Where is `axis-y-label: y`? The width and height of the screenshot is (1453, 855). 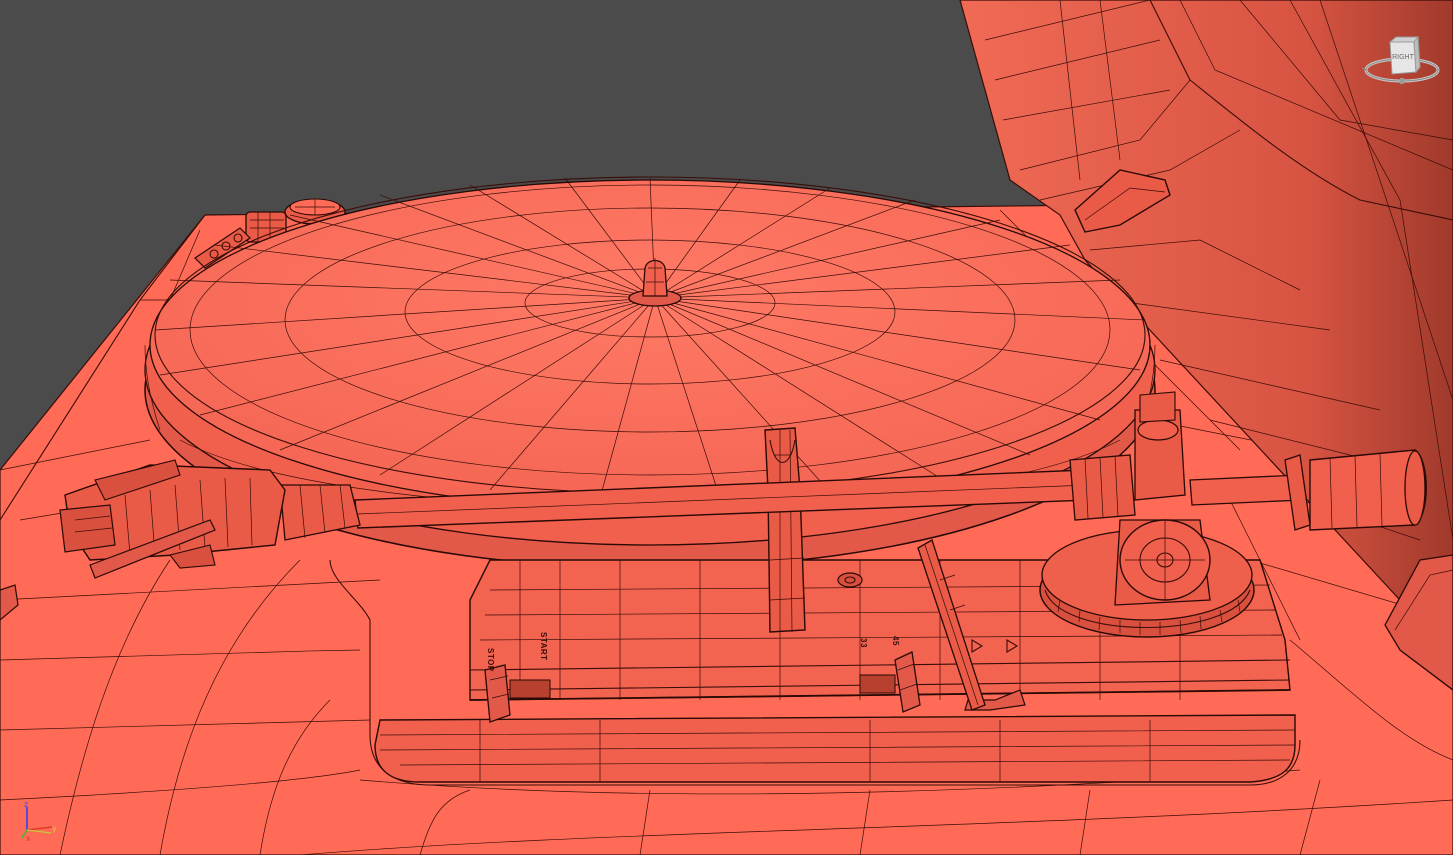
axis-y-label: y is located at coordinates (54, 828).